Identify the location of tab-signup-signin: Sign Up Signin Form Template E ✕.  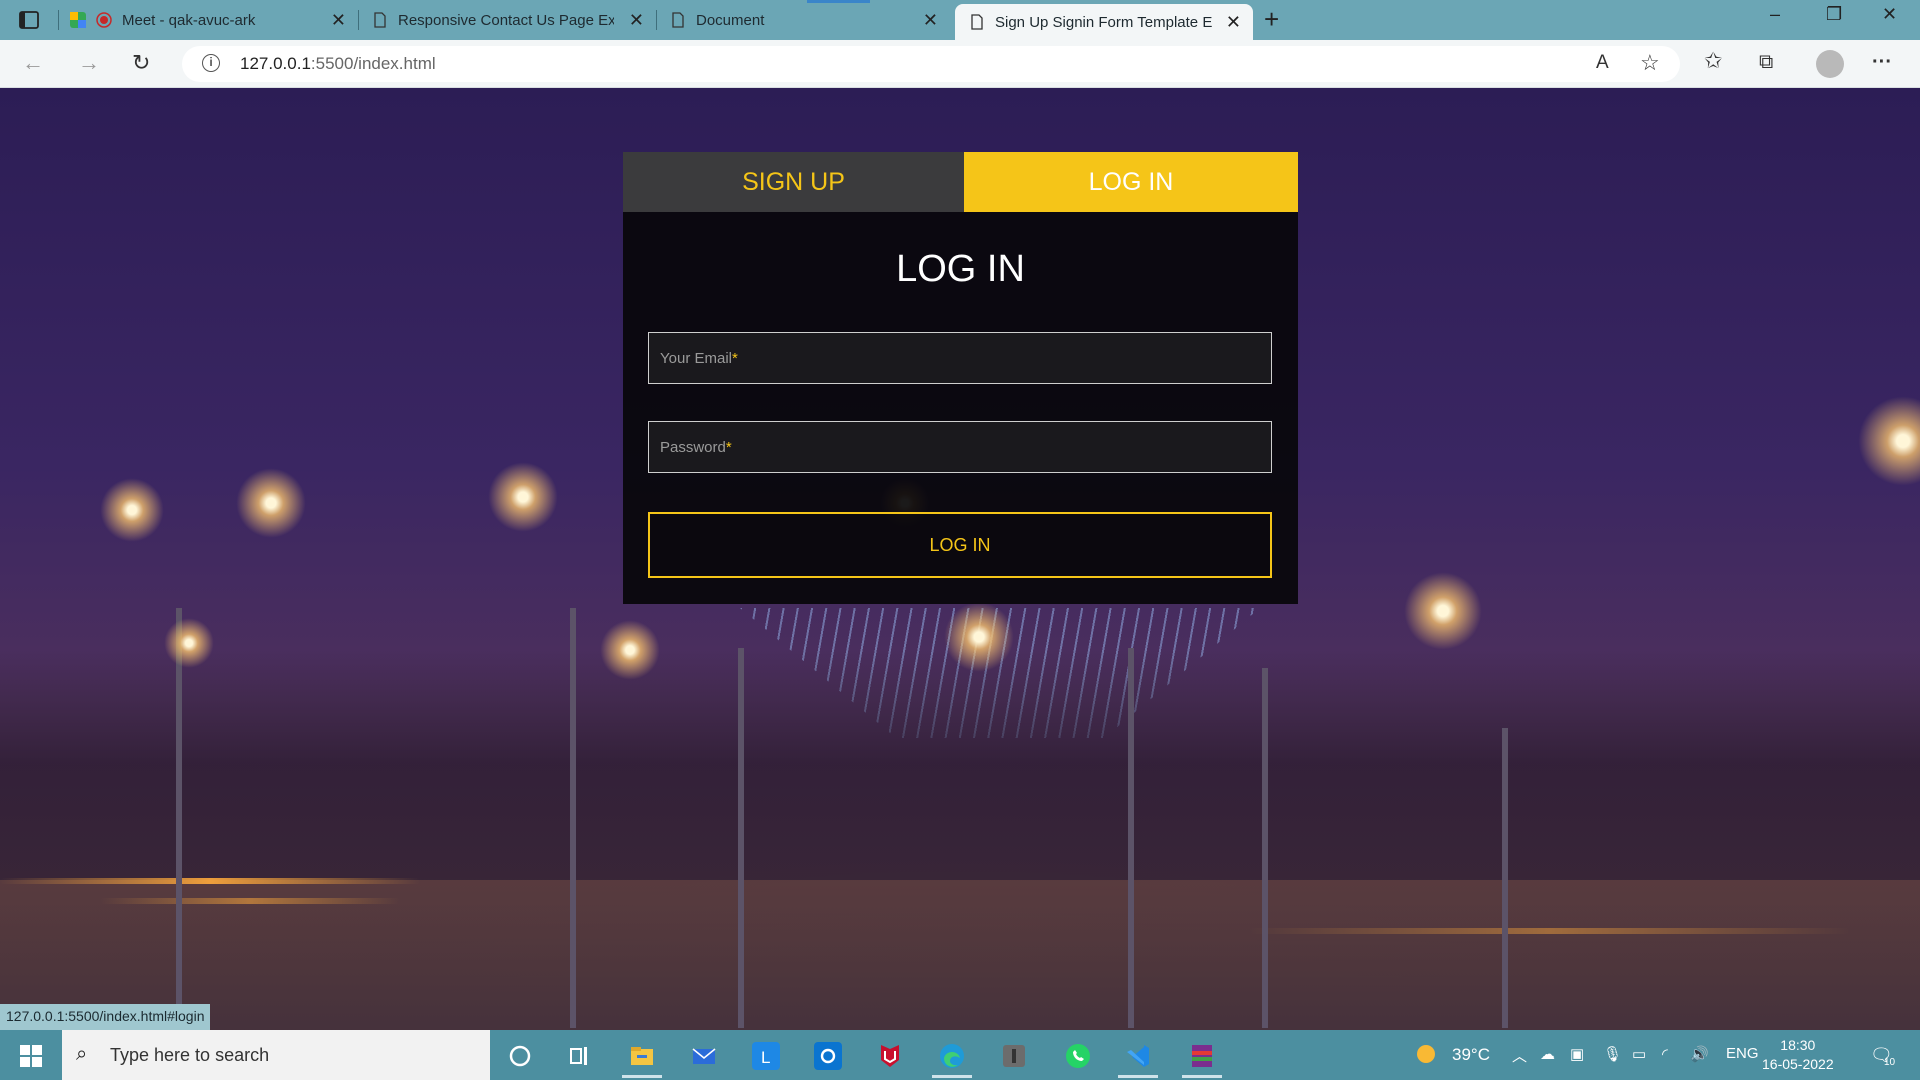
(1104, 22).